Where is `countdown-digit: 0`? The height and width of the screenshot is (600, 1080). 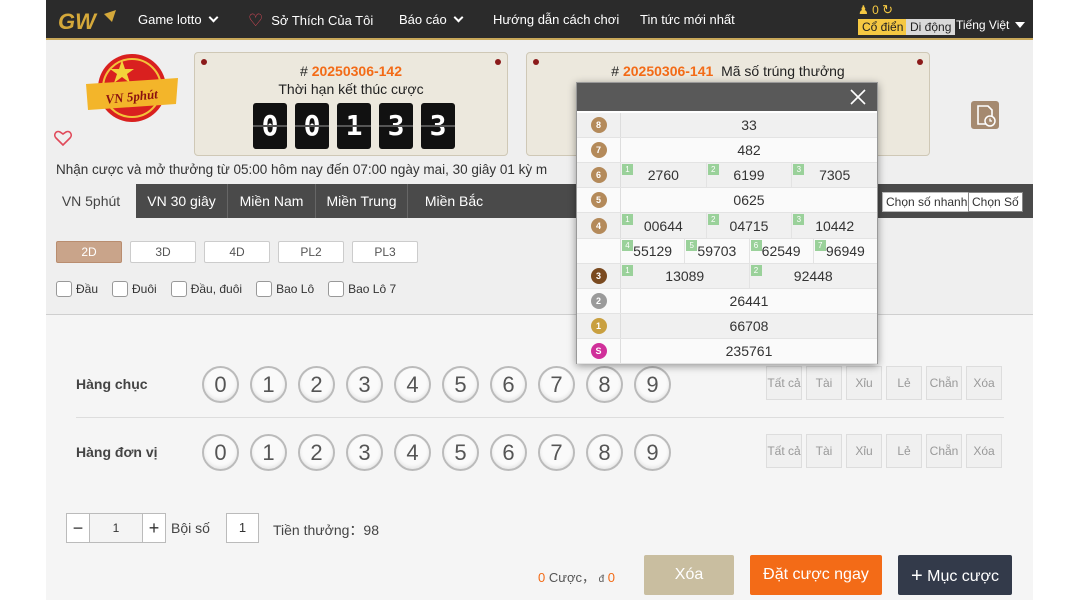
countdown-digit: 0 is located at coordinates (270, 126).